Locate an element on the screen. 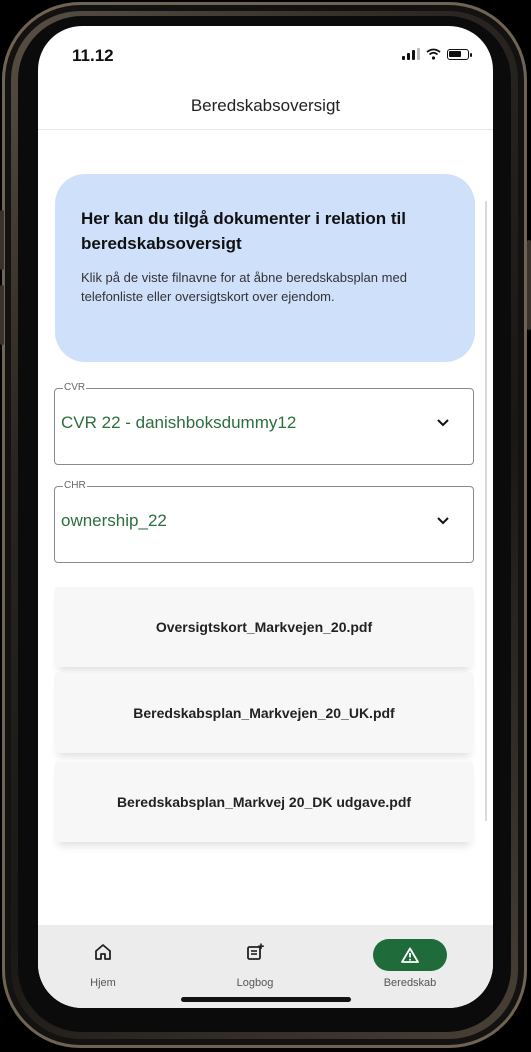 The image size is (531, 1052). power-button is located at coordinates (529, 285).